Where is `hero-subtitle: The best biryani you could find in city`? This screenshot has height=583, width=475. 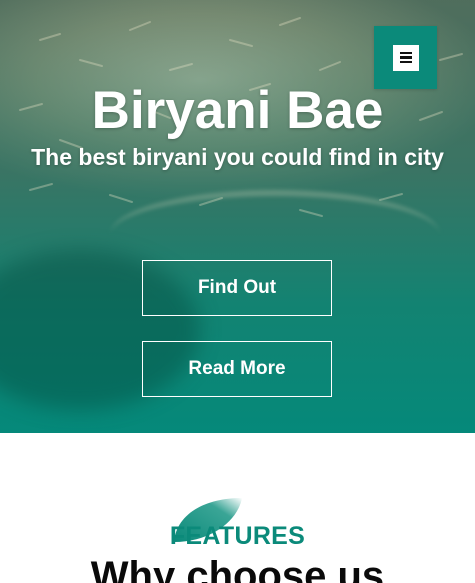
hero-subtitle: The best biryani you could find in city is located at coordinates (237, 157).